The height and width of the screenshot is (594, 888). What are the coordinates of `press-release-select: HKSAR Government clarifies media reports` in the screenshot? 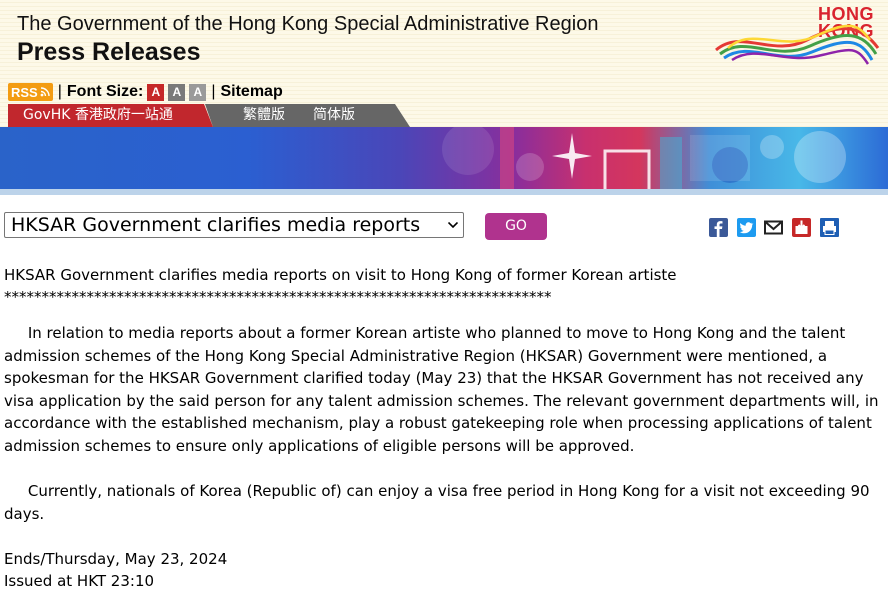 It's located at (234, 225).